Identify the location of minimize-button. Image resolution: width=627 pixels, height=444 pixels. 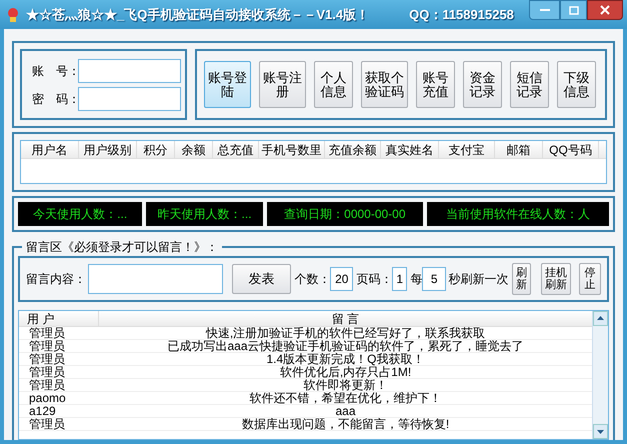
(544, 10).